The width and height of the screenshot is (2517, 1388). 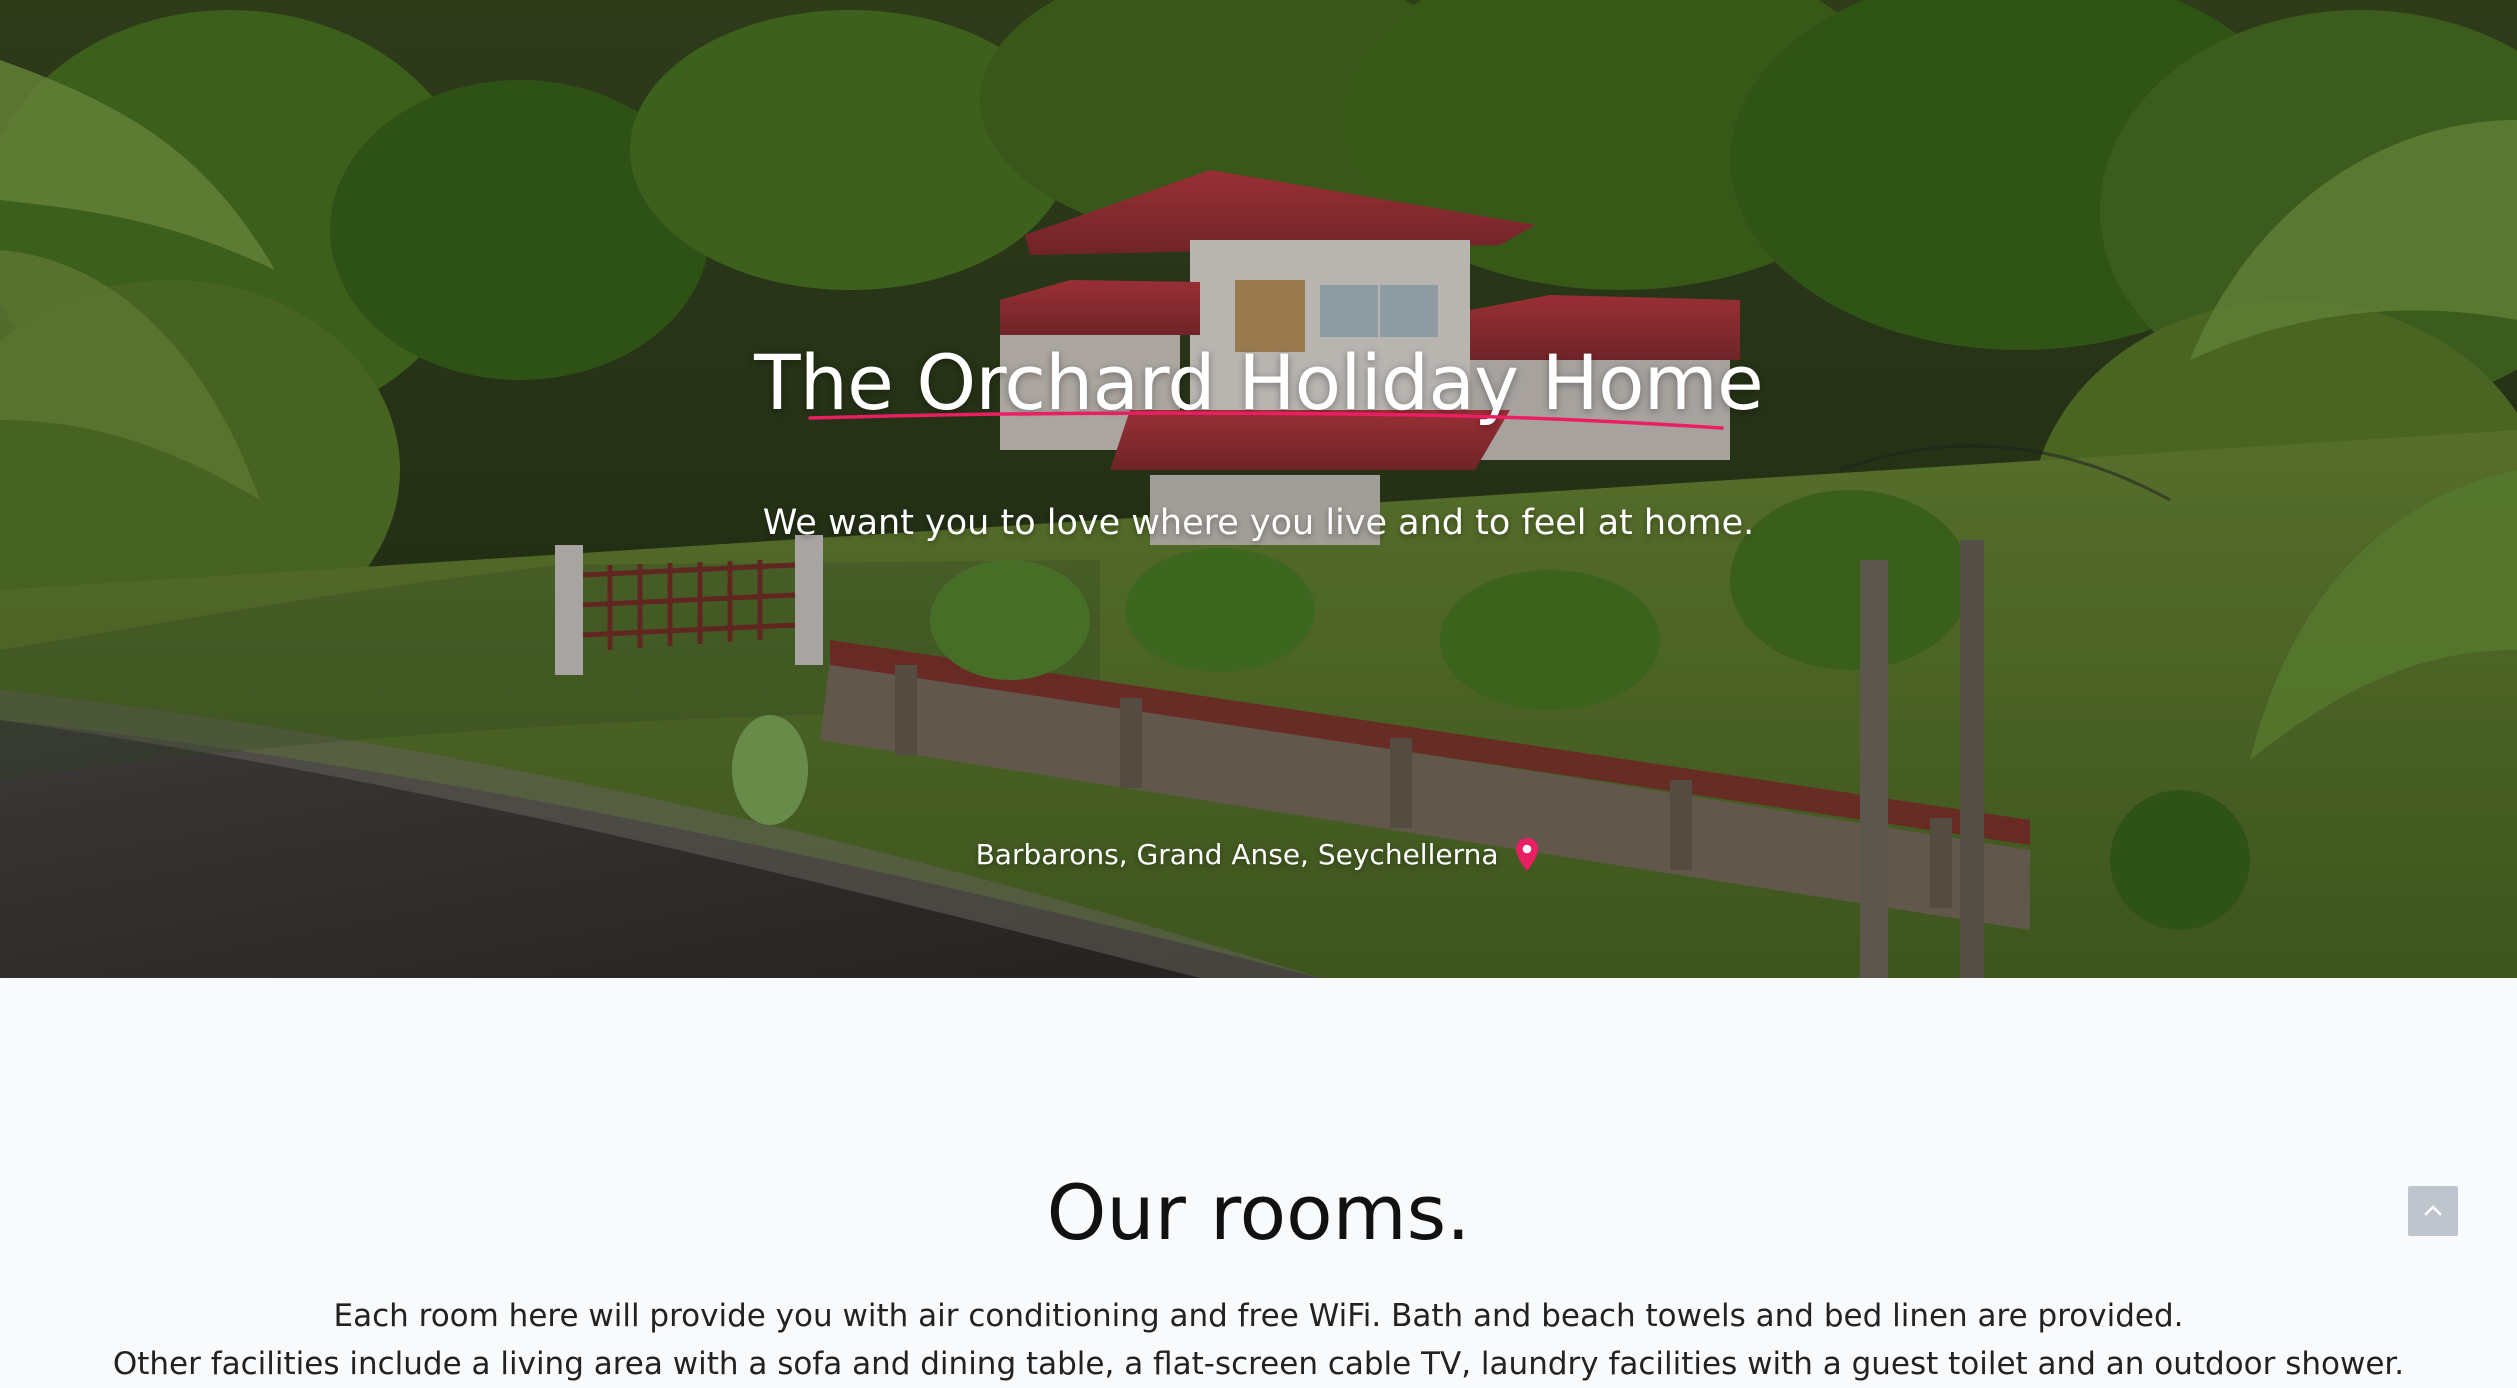 What do you see at coordinates (1258, 1212) in the screenshot?
I see `rooms-heading: Our rooms.` at bounding box center [1258, 1212].